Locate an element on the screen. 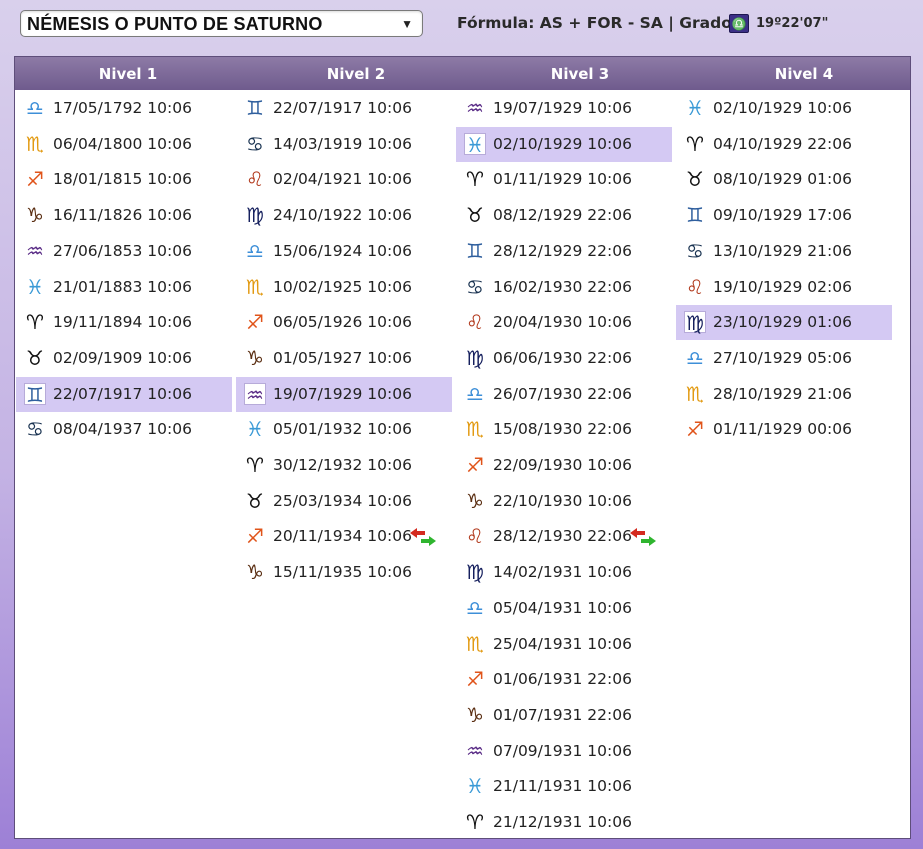  row-date: 23/10/1929 01:06 is located at coordinates (782, 322).